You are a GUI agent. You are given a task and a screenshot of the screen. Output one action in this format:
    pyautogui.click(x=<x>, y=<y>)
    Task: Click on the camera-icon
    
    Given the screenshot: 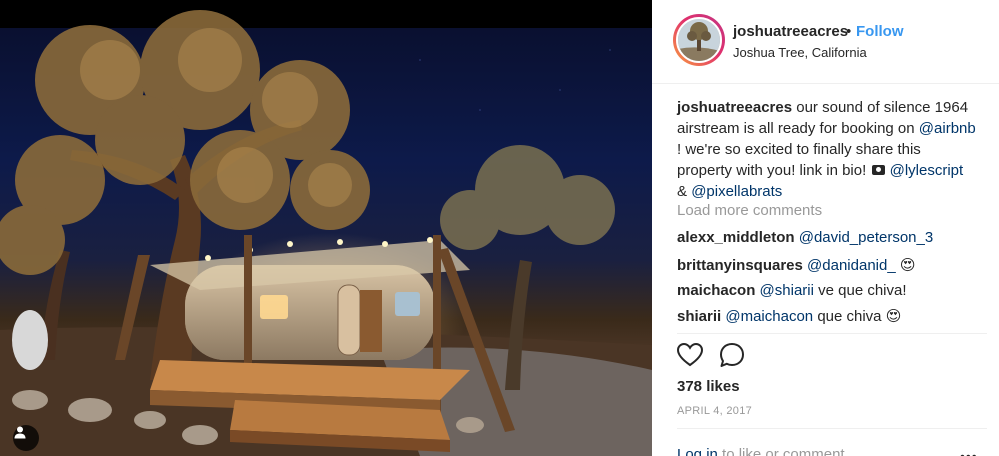 What is the action you would take?
    pyautogui.click(x=879, y=170)
    